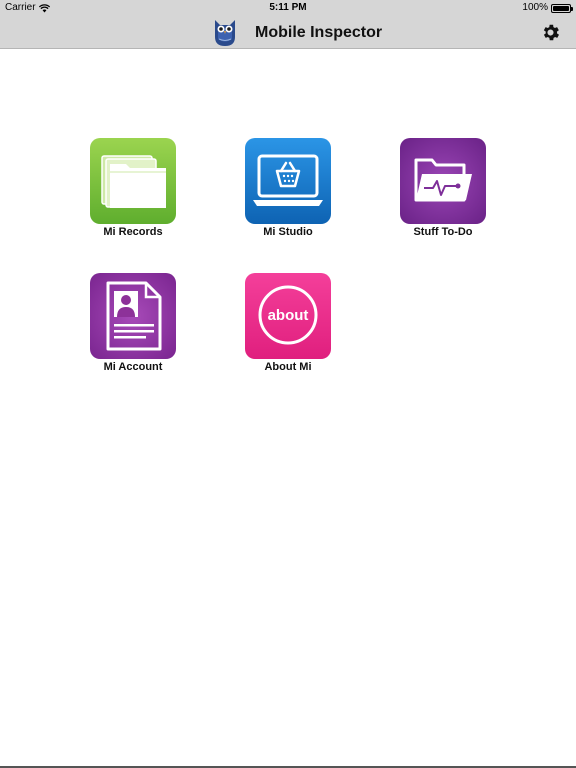  Describe the element at coordinates (133, 232) in the screenshot. I see `tile-label: Mi Records` at that location.